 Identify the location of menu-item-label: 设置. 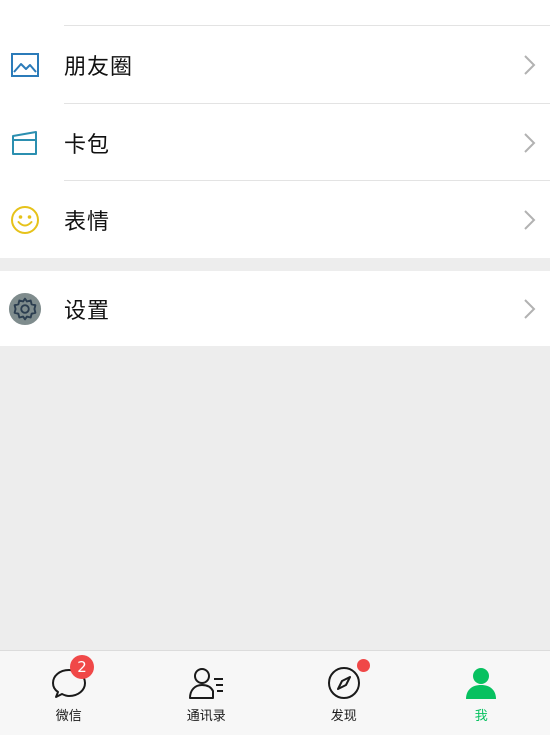
(87, 311).